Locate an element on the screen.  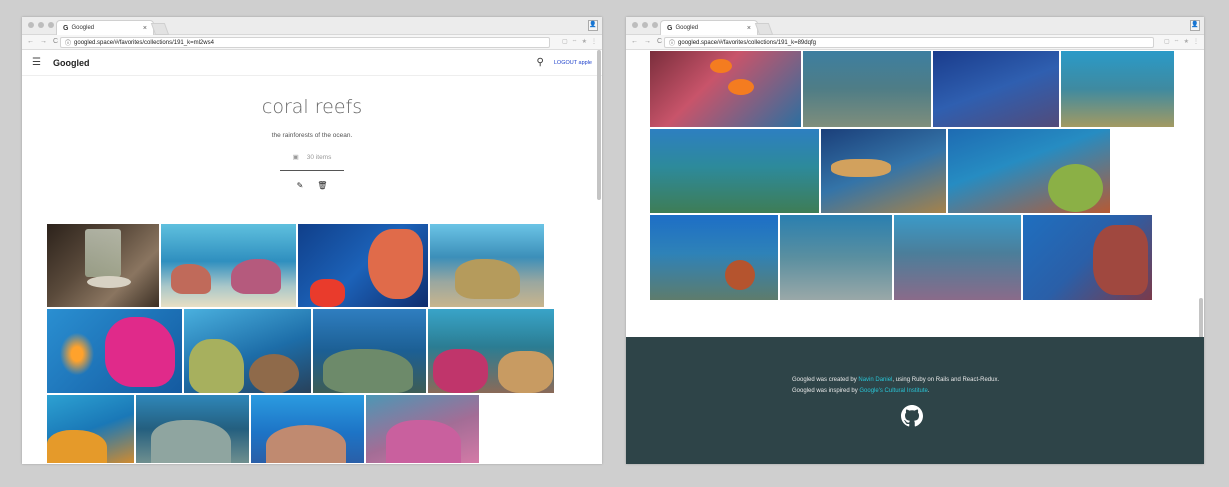
brand-logo: Googled is located at coordinates (71, 63).